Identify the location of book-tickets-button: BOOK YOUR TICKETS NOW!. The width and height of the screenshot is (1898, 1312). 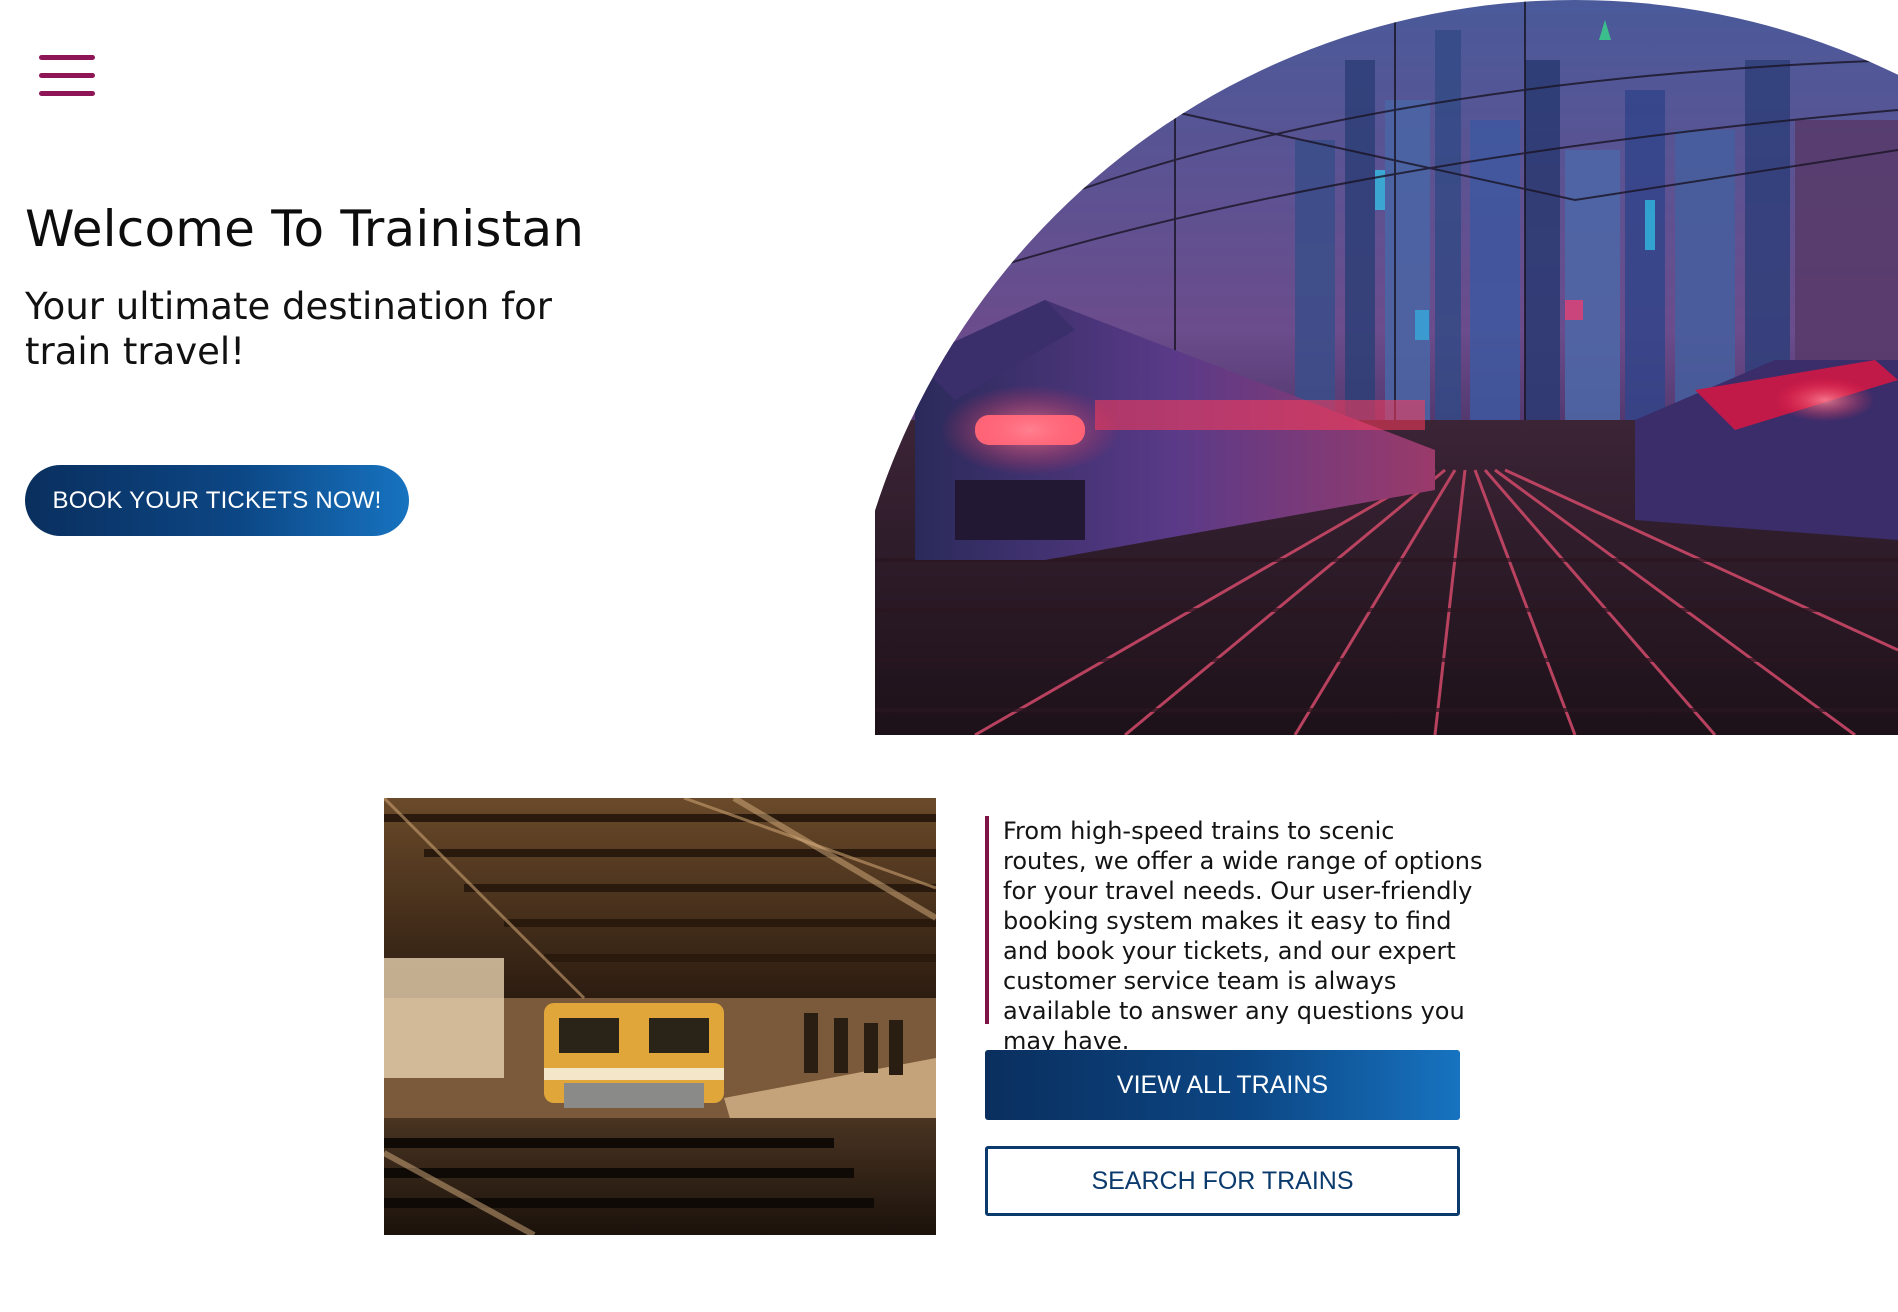
(217, 500).